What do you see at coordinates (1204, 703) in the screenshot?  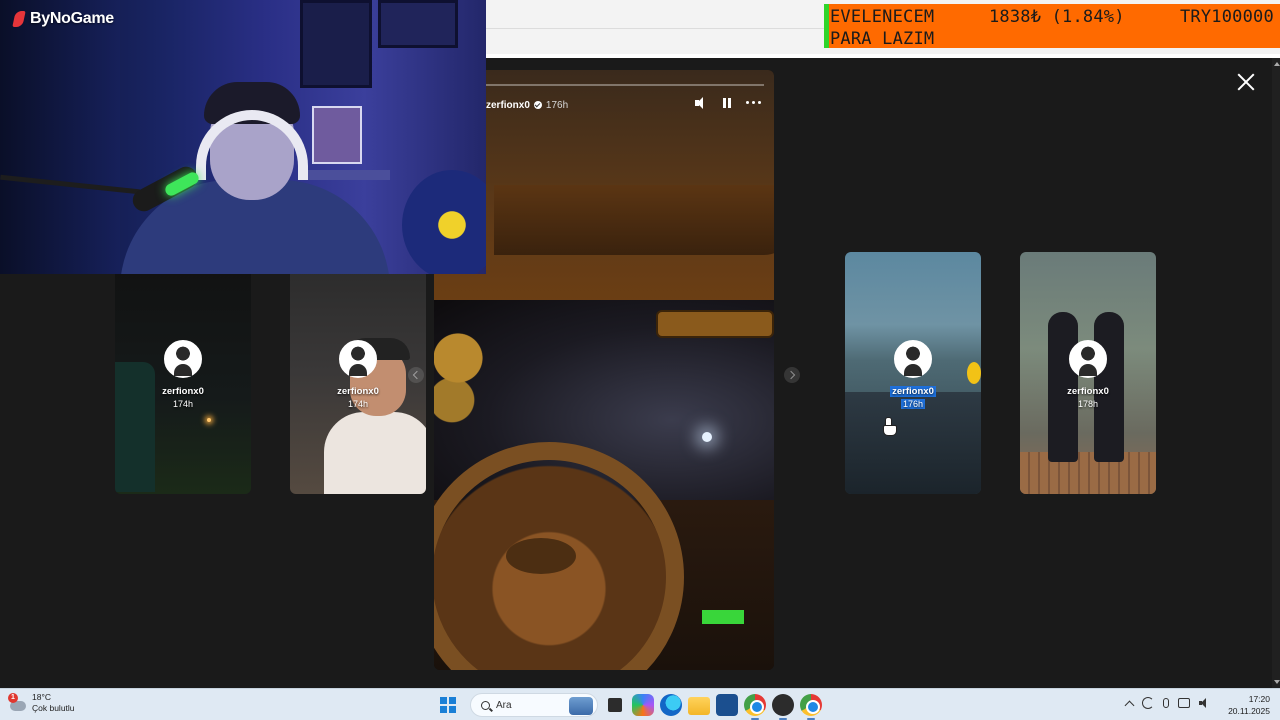 I see `volume-icon` at bounding box center [1204, 703].